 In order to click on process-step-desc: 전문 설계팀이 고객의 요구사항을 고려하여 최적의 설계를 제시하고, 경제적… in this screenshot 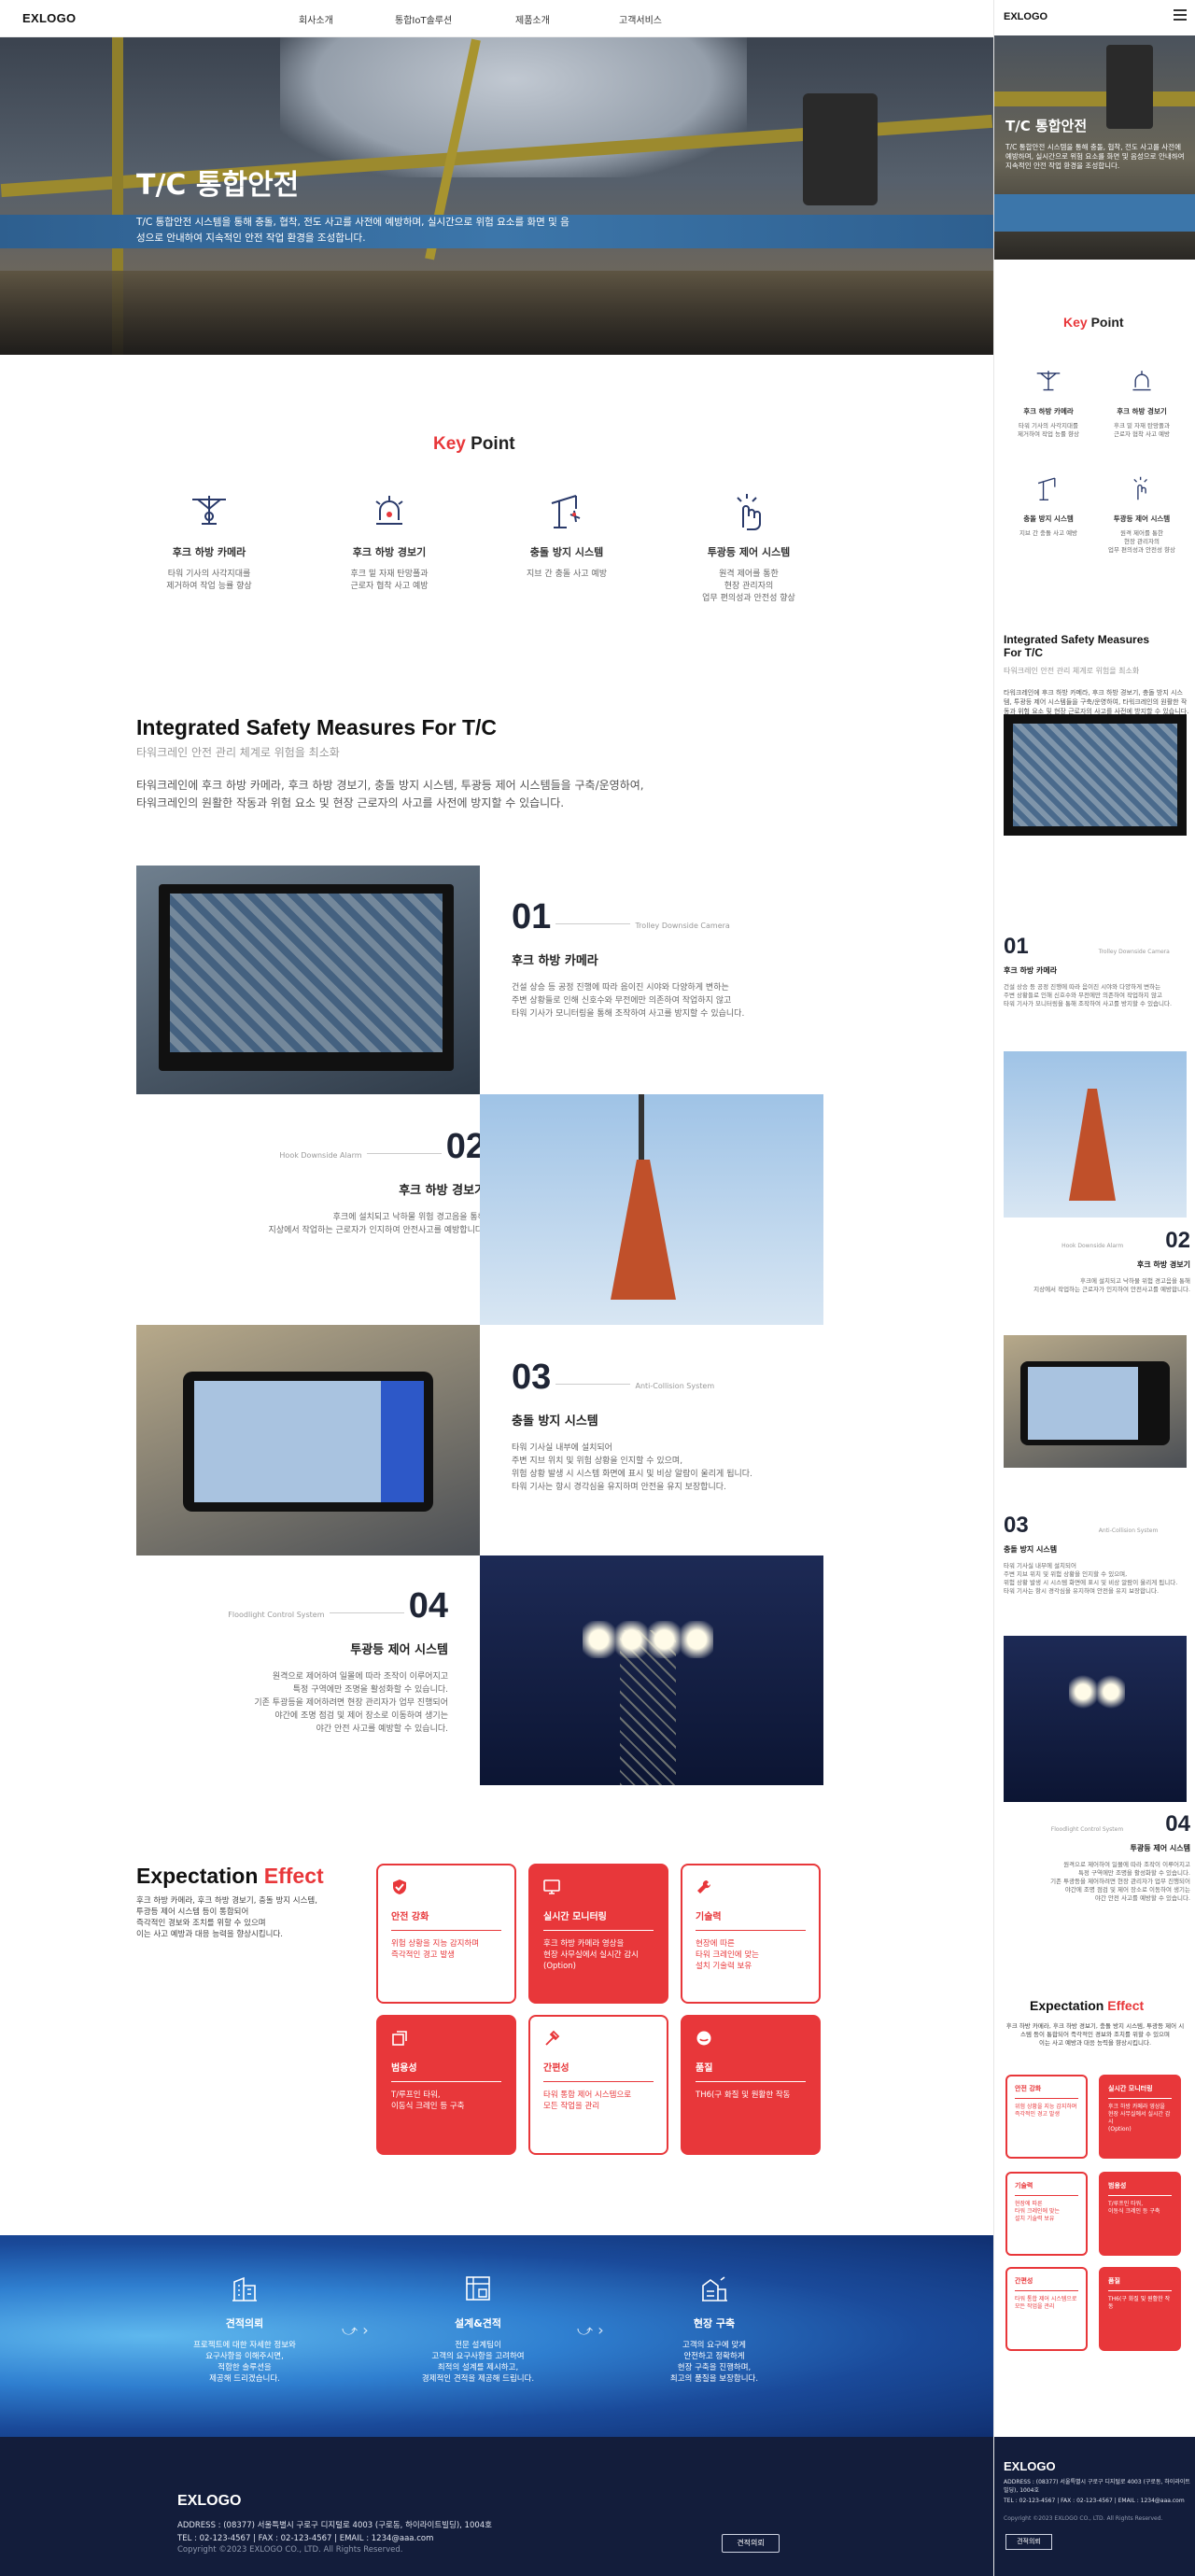, I will do `click(478, 2363)`.